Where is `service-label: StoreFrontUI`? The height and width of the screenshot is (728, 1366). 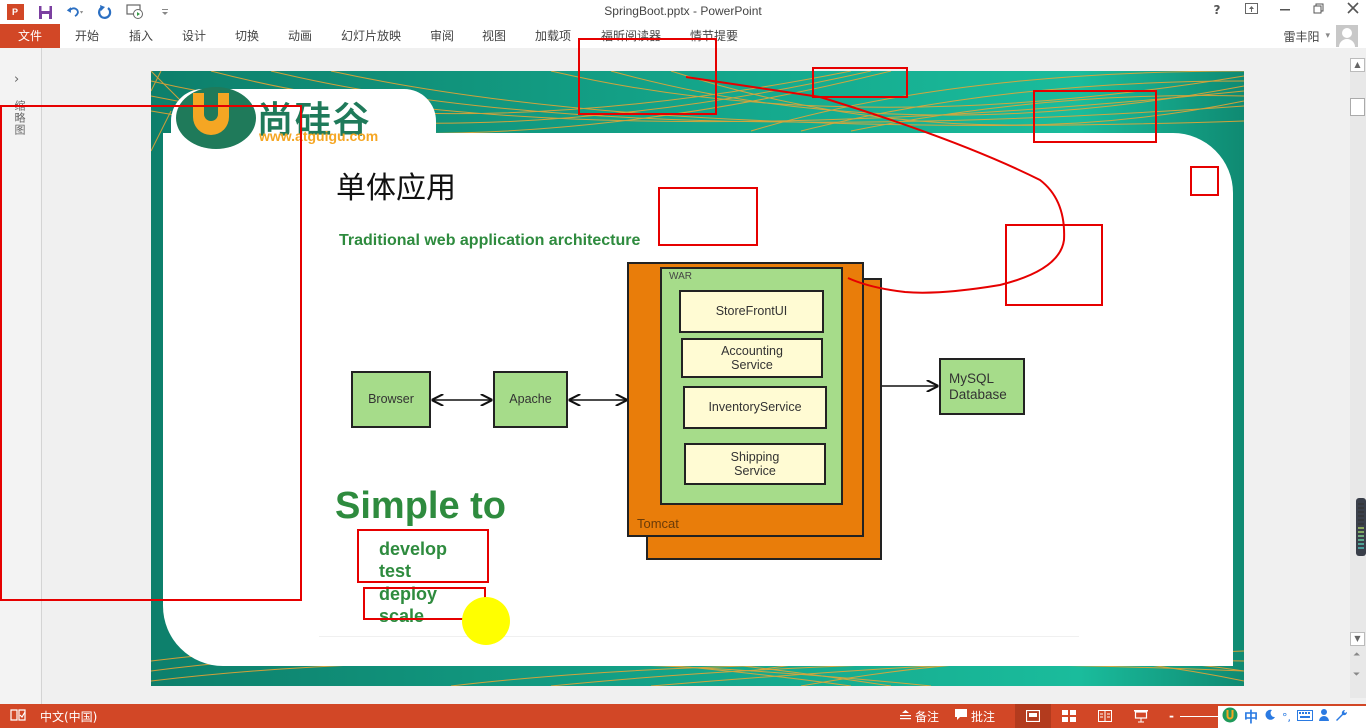 service-label: StoreFrontUI is located at coordinates (751, 311).